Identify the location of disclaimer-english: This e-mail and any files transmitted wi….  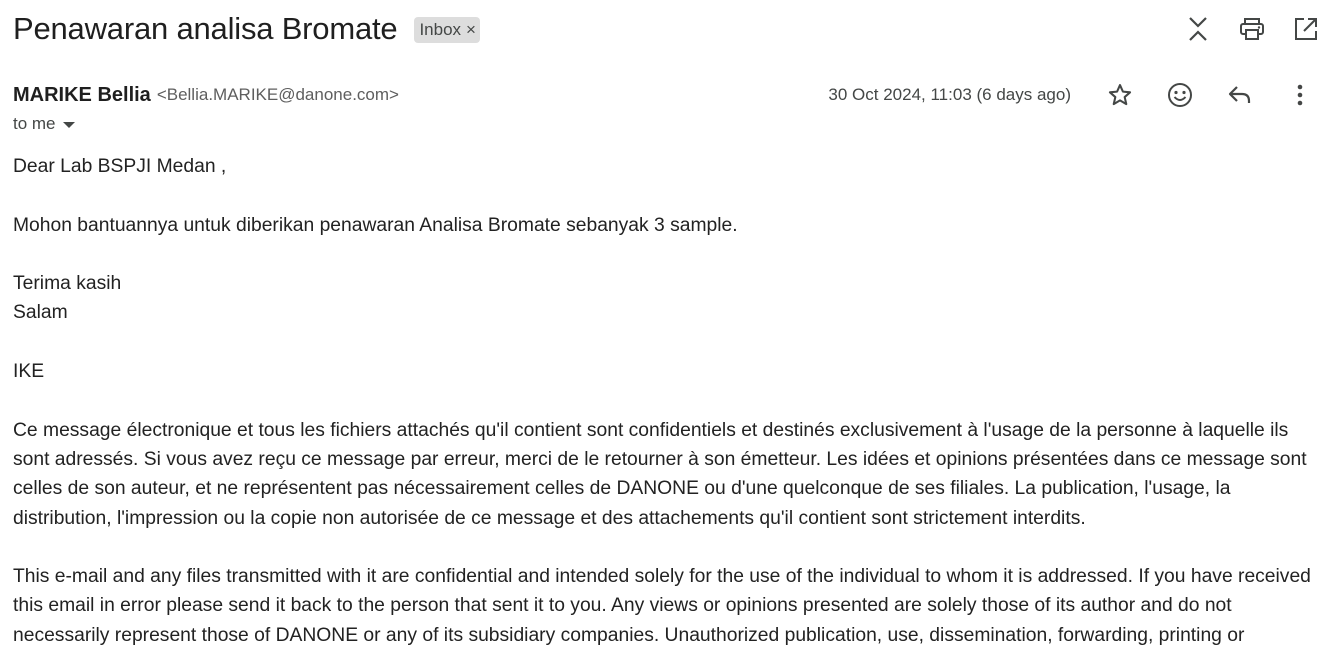
(662, 606).